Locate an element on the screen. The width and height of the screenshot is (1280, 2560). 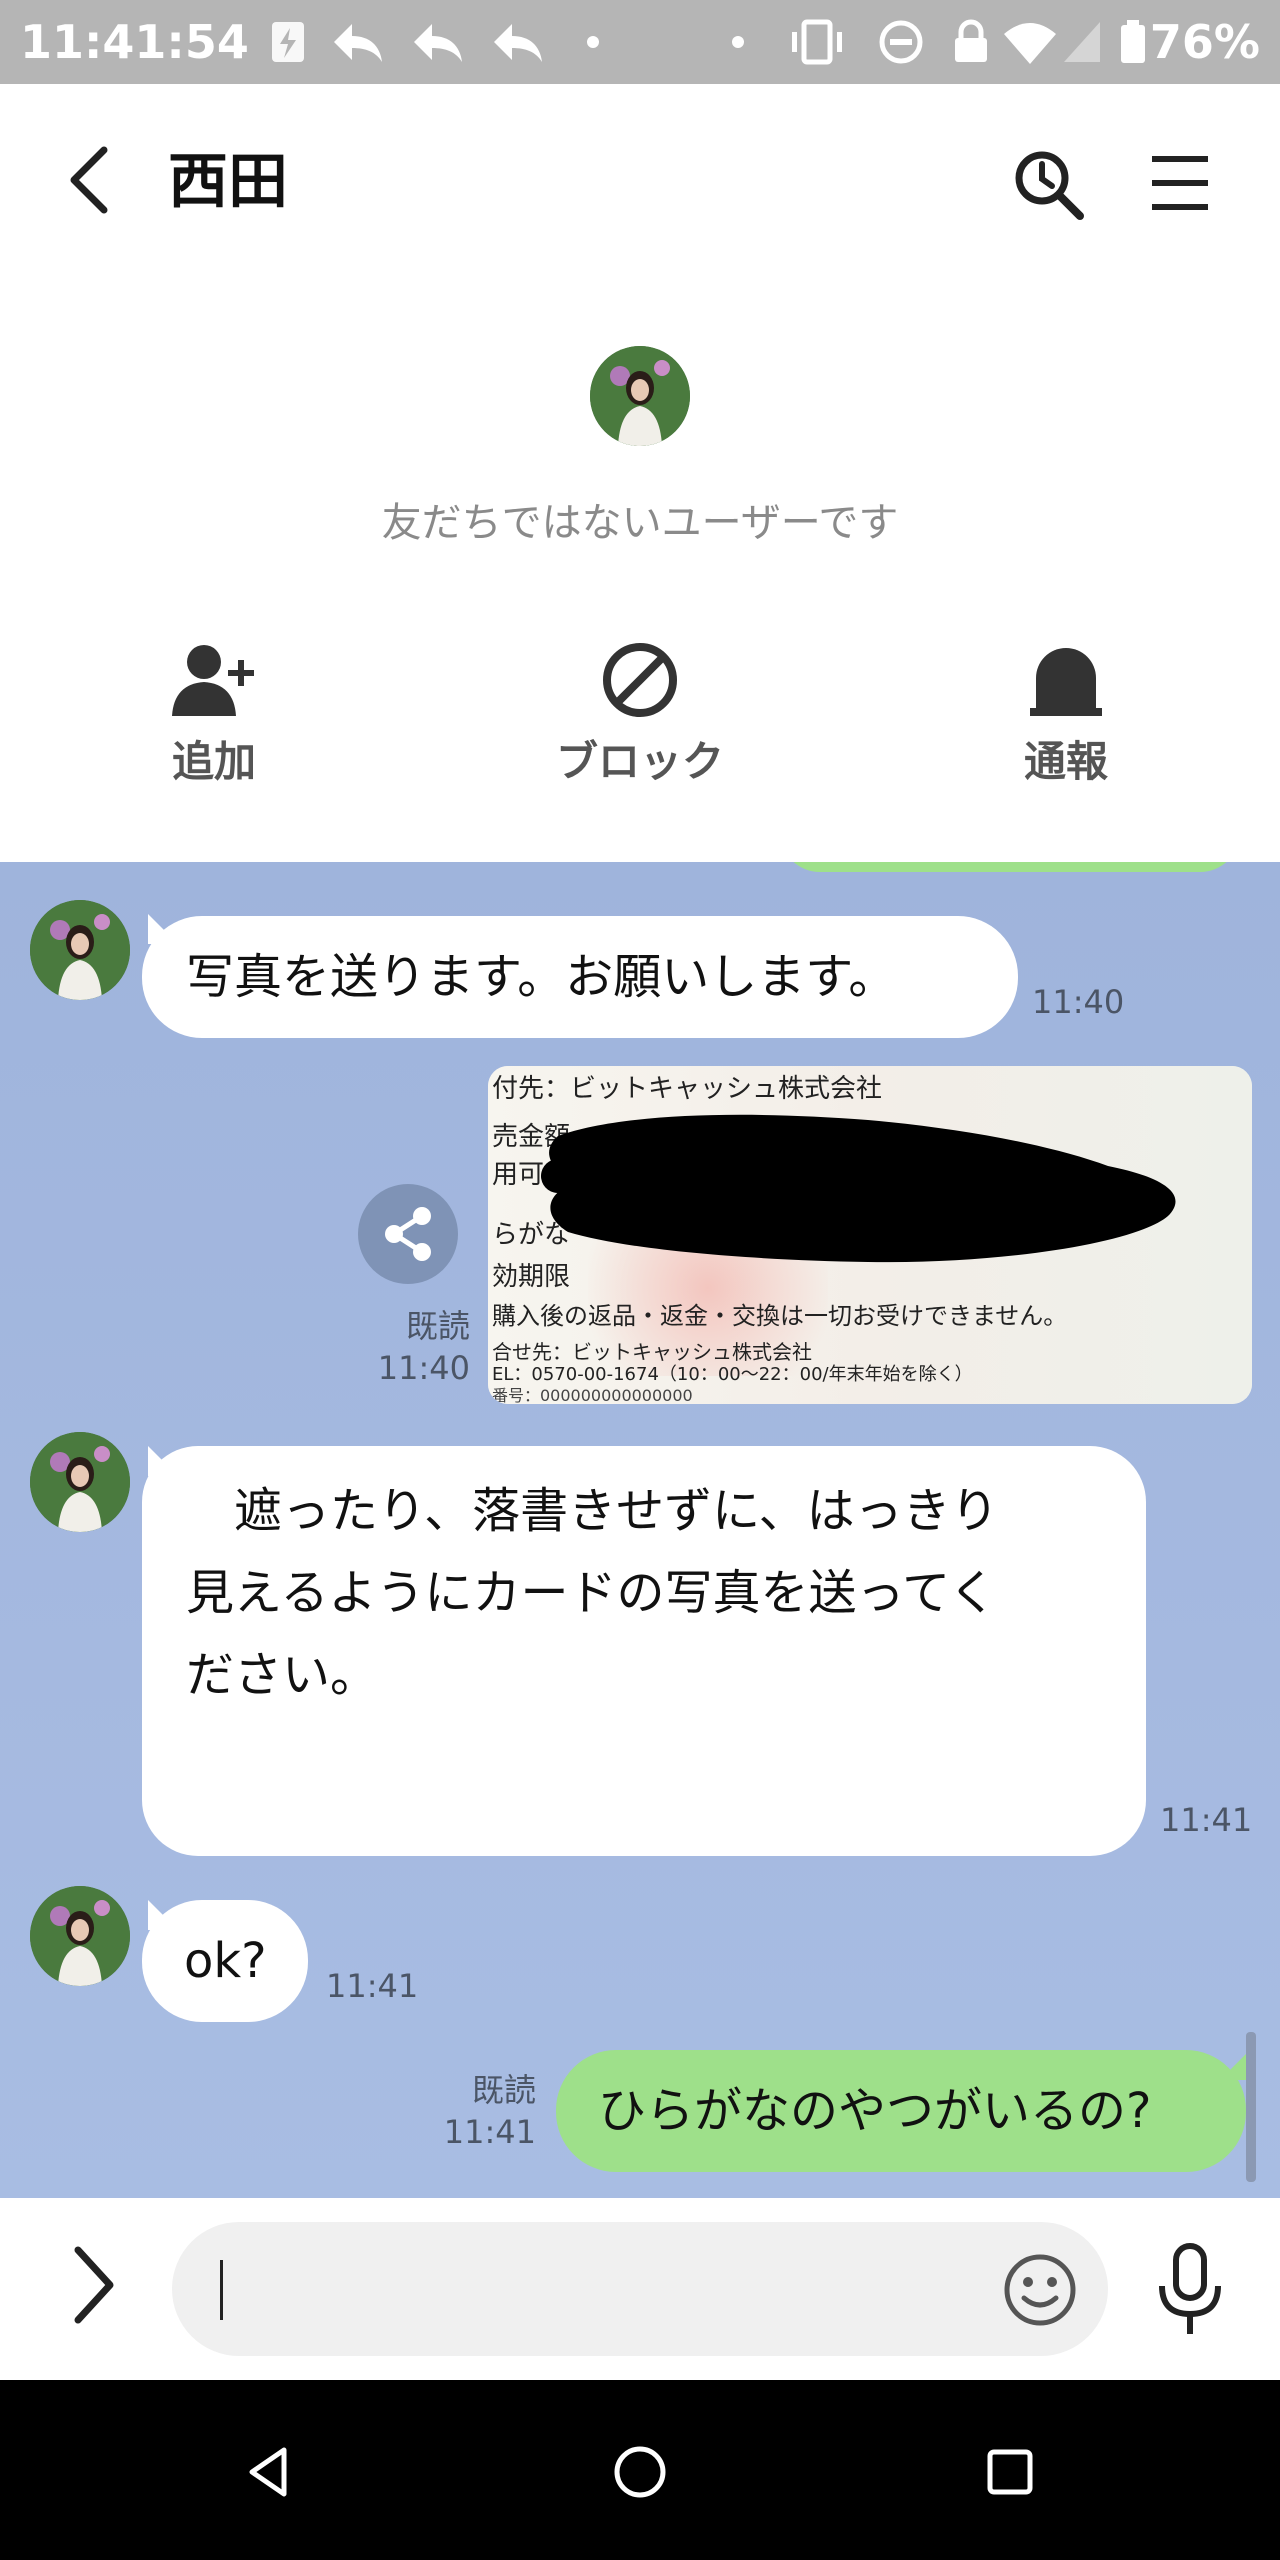
back-icon is located at coordinates (90, 180).